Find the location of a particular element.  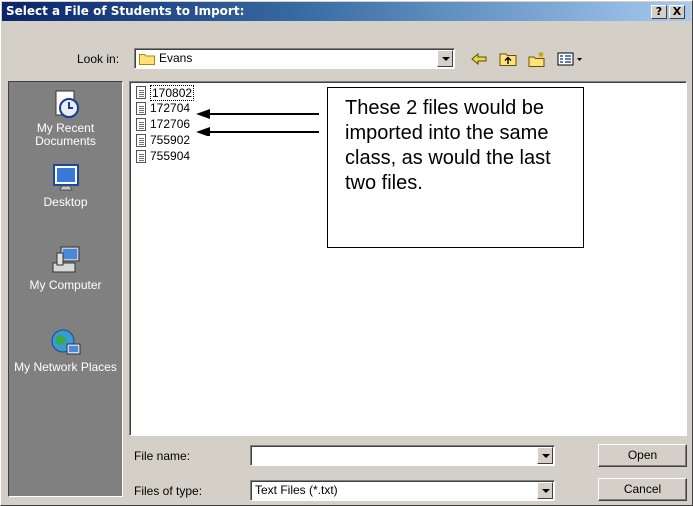

place-my-recent-documents: My Recent Documents is located at coordinates (65, 118).